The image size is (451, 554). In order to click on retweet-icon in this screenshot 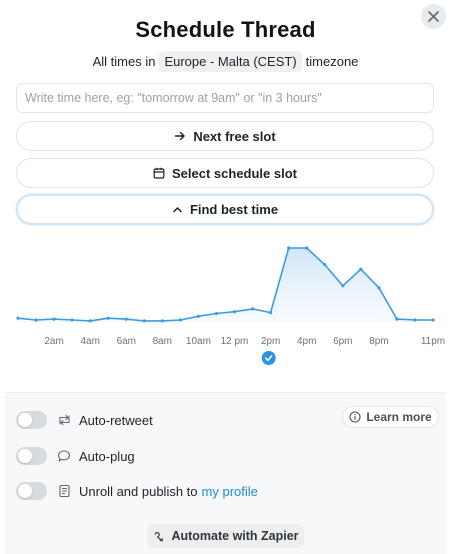, I will do `click(64, 420)`.